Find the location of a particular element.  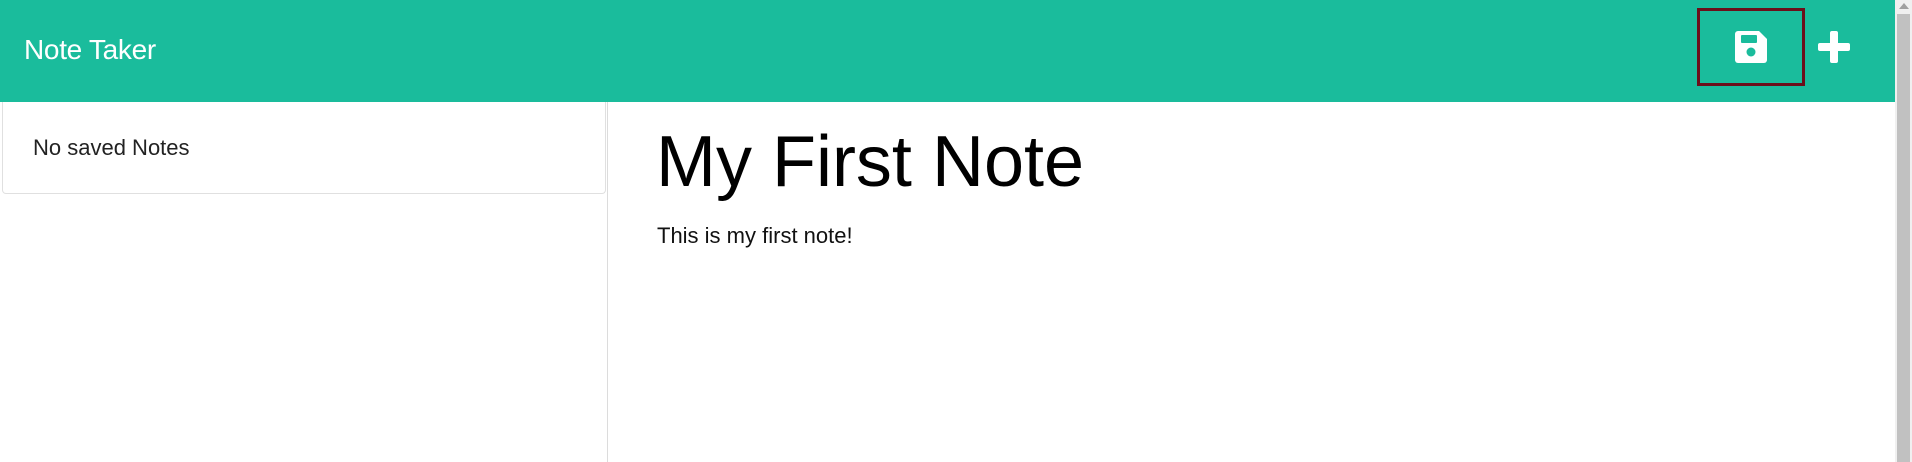

list-item-label: No saved Notes is located at coordinates (111, 147).